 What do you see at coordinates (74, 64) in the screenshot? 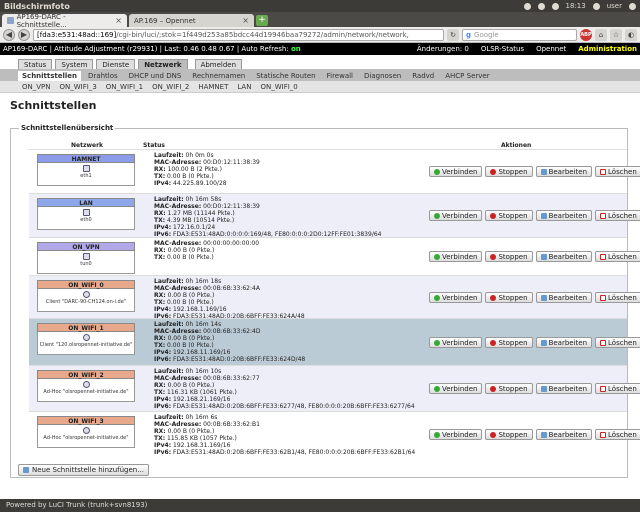
I see `tab-system: System` at bounding box center [74, 64].